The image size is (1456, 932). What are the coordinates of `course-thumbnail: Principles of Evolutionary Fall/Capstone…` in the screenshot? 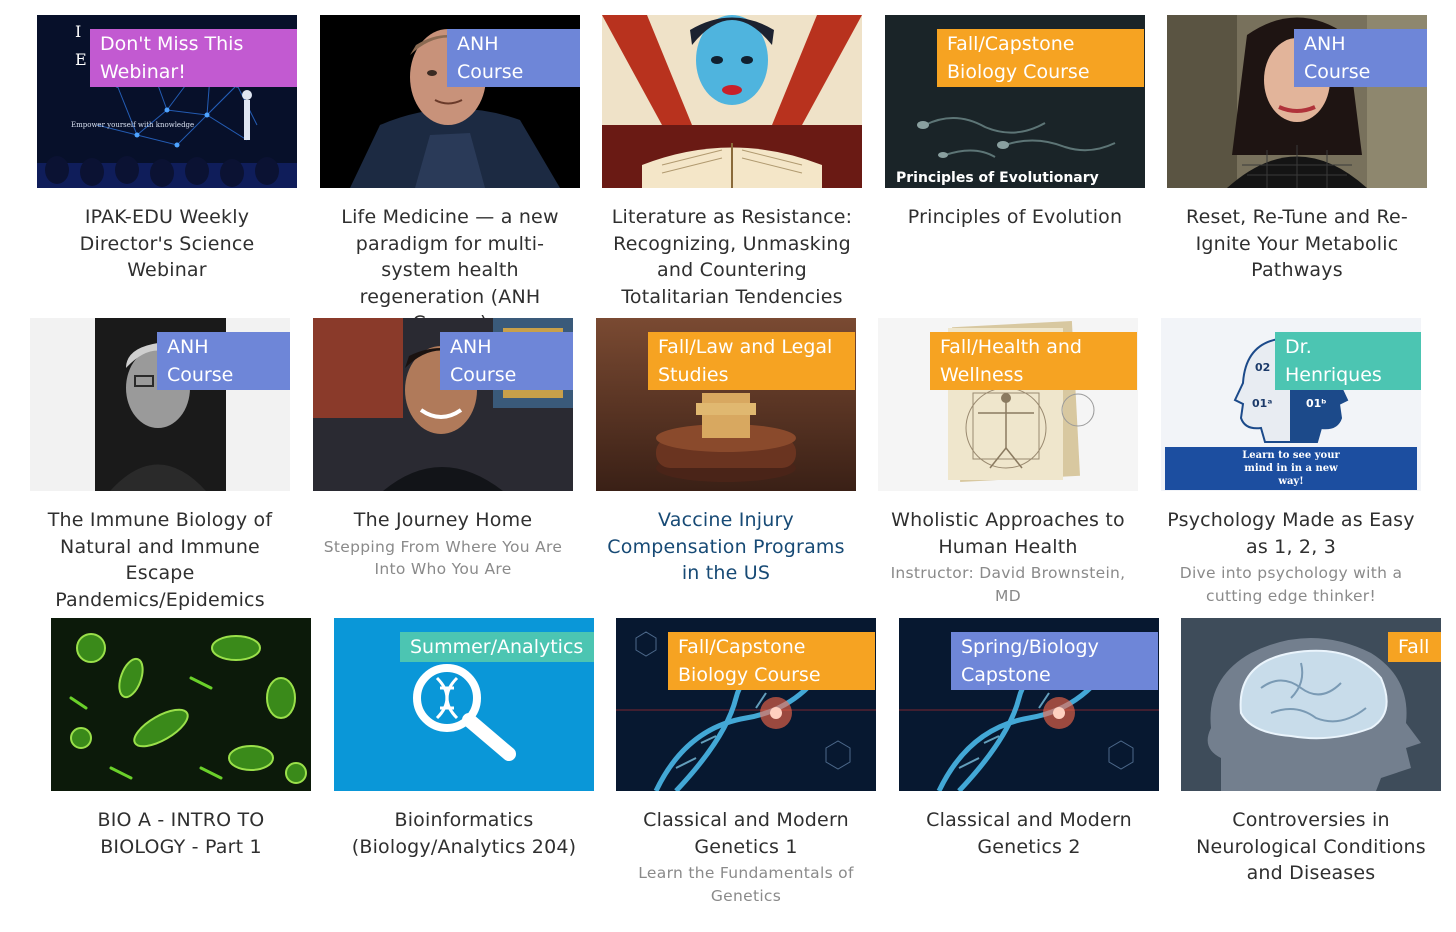 It's located at (1015, 101).